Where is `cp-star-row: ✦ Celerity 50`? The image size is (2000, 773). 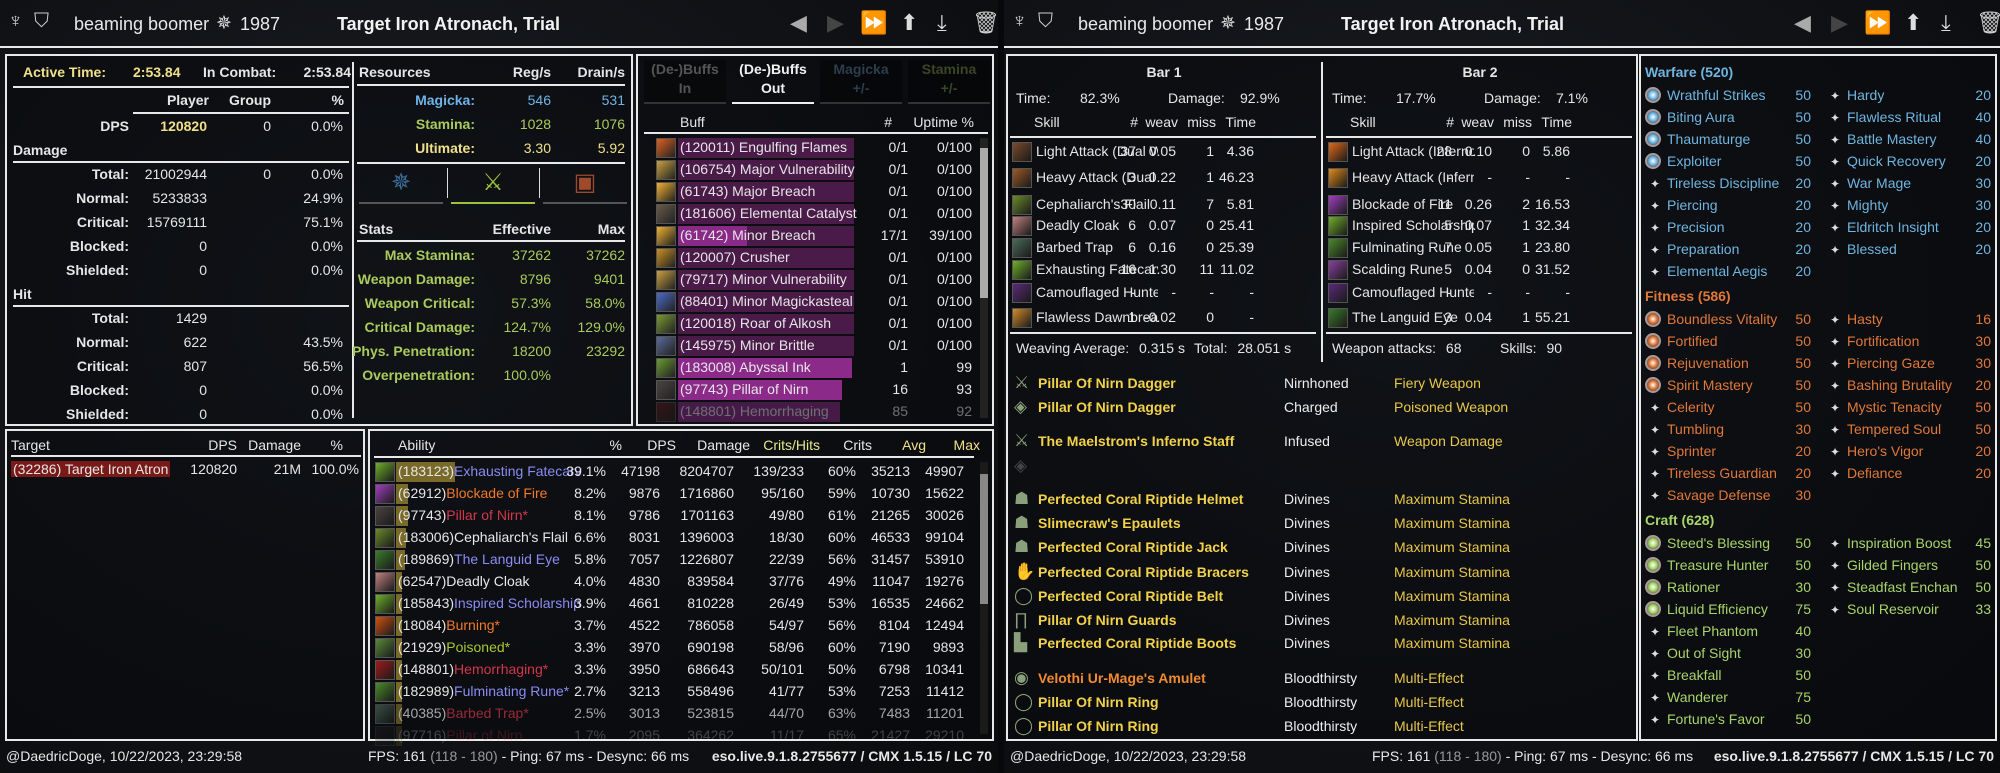 cp-star-row: ✦ Celerity 50 is located at coordinates (1726, 409).